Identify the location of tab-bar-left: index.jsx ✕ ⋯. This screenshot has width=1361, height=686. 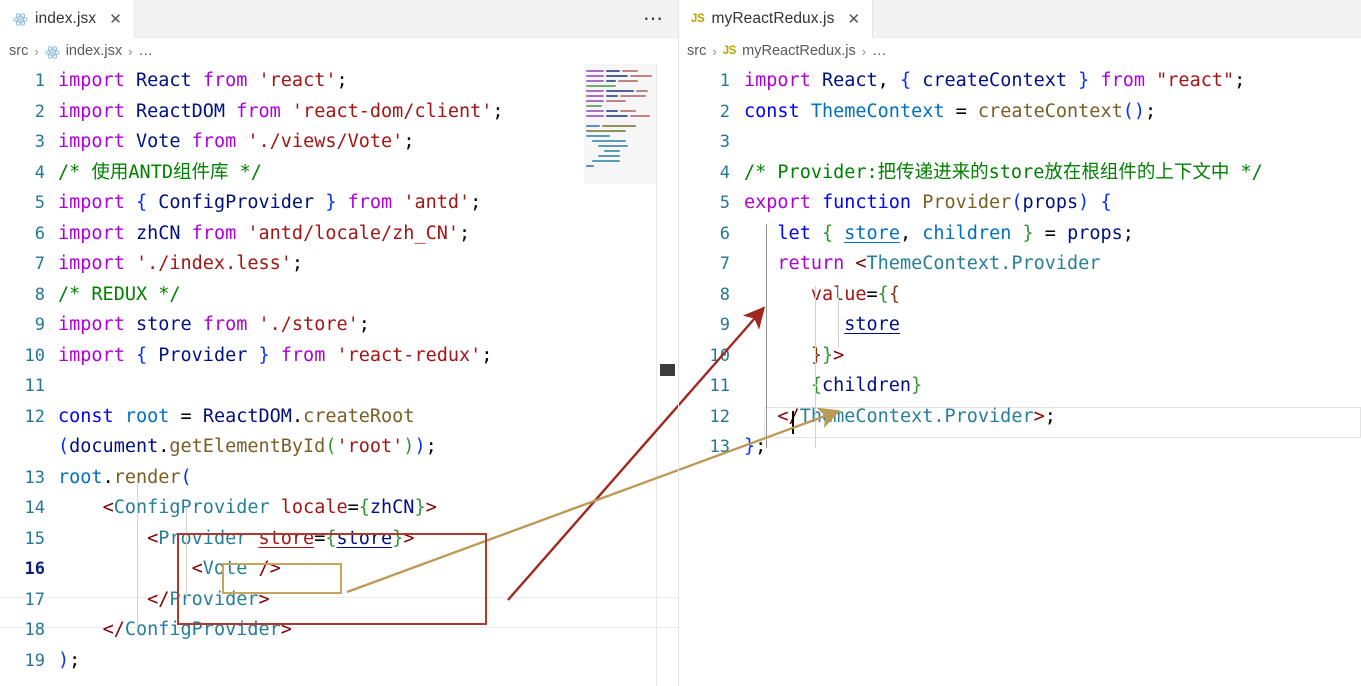
(339, 19).